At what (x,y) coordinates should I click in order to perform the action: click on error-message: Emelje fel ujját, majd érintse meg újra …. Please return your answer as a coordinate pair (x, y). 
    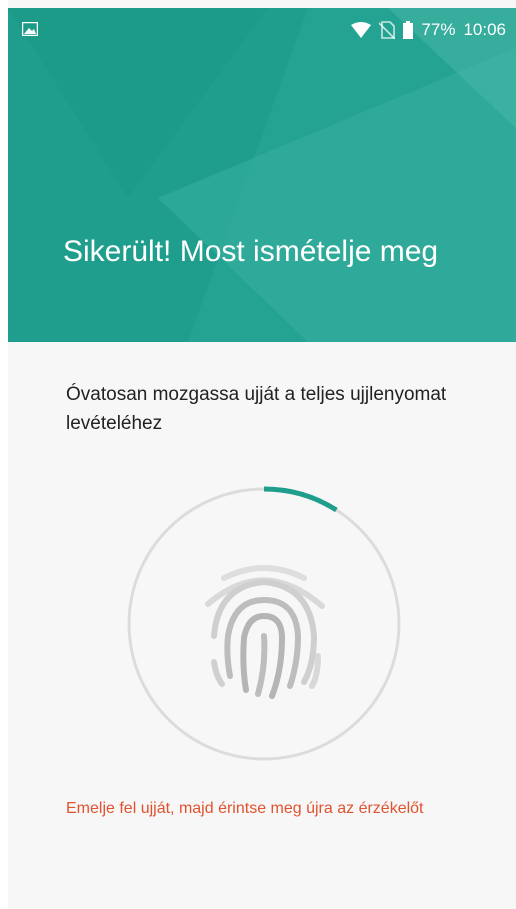
    Looking at the image, I should click on (245, 808).